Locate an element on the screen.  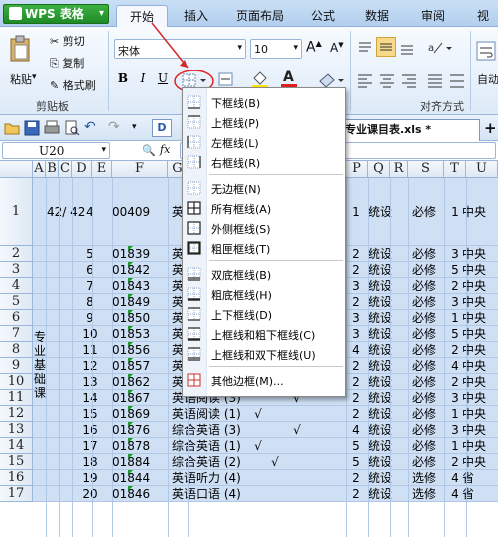
cell-d: 20 is located at coordinates (90, 494).